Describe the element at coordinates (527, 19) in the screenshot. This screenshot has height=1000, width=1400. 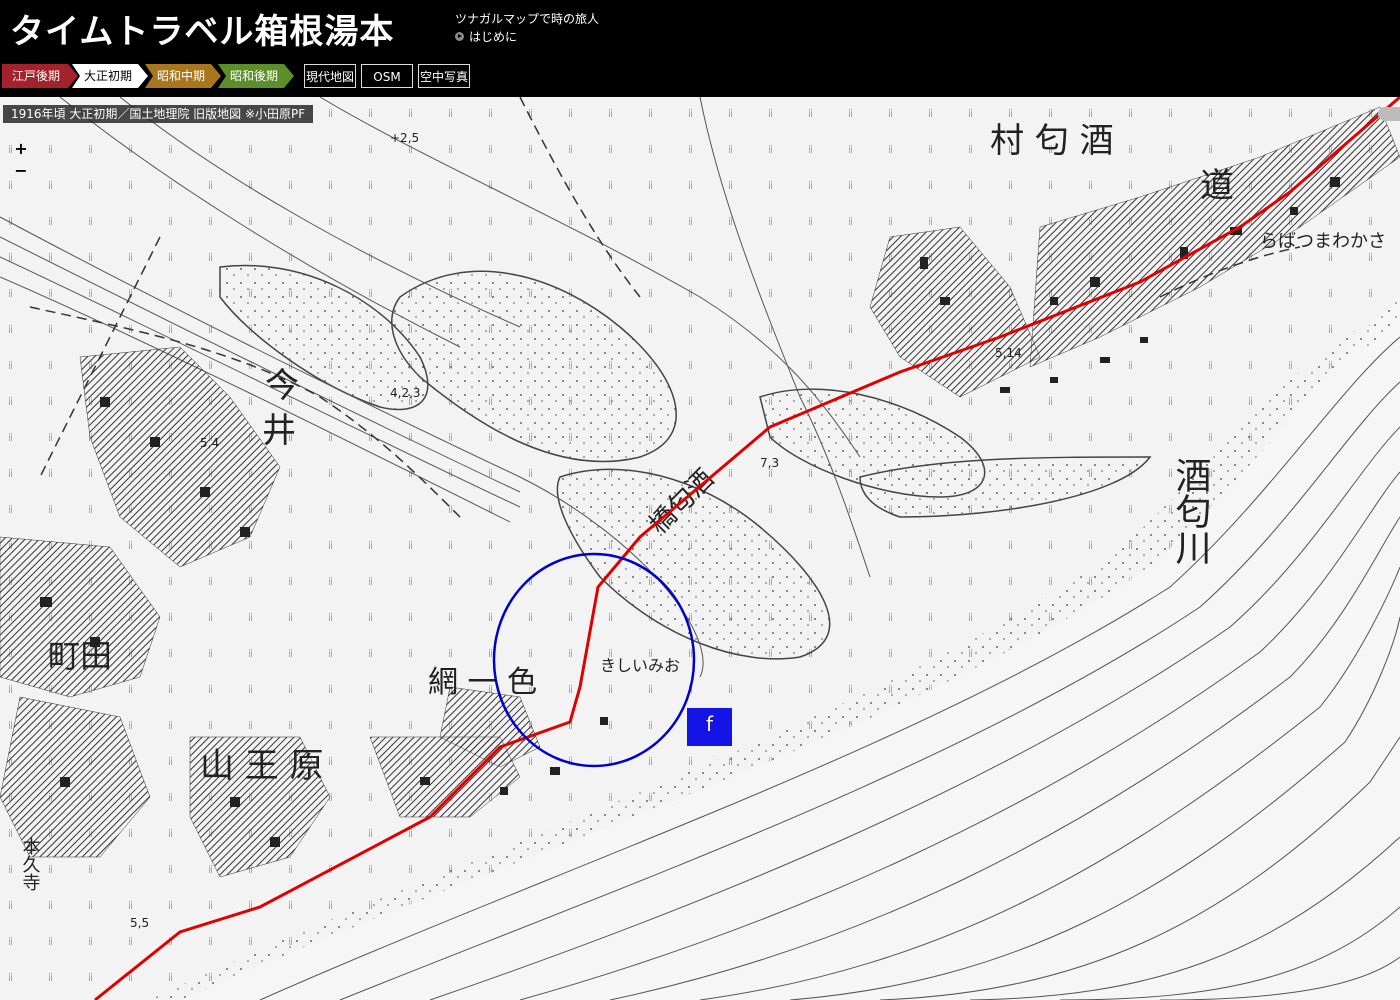
I see `tagline: ツナガルマップで時の旅人` at that location.